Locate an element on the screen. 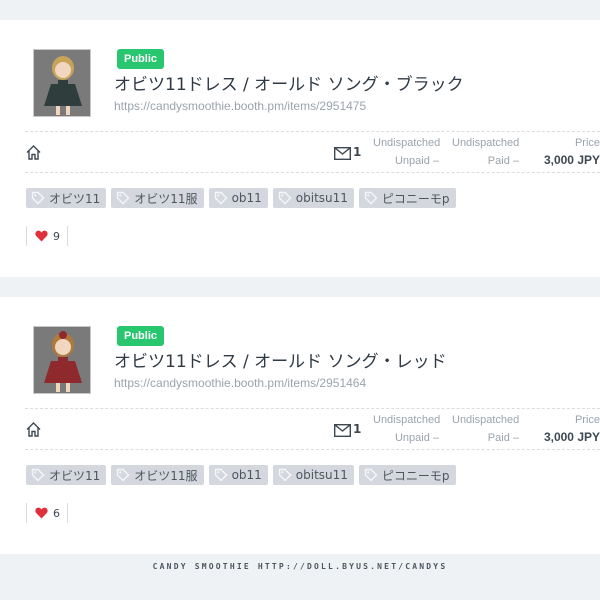 The image size is (600, 600). like-count: 6 is located at coordinates (56, 513).